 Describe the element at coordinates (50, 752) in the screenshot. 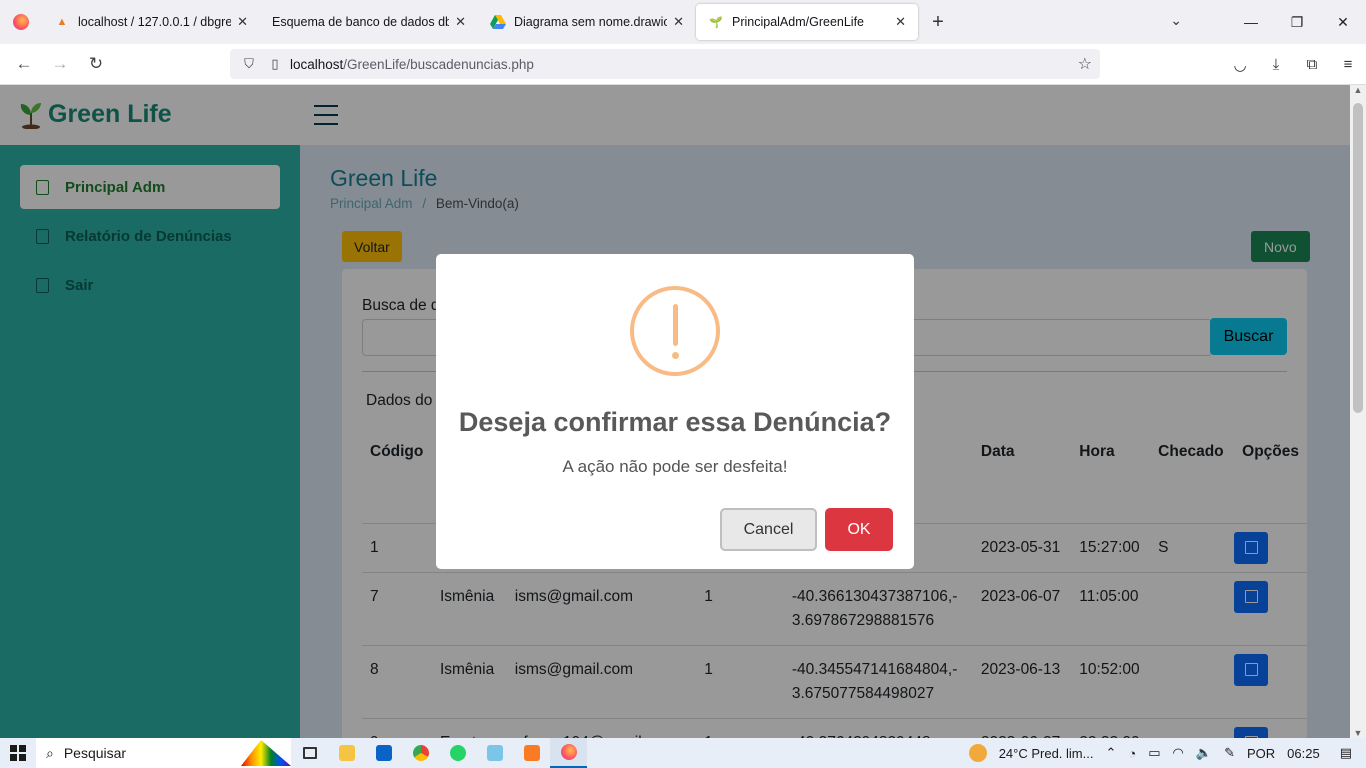

I see `search-icon: ⌕` at that location.